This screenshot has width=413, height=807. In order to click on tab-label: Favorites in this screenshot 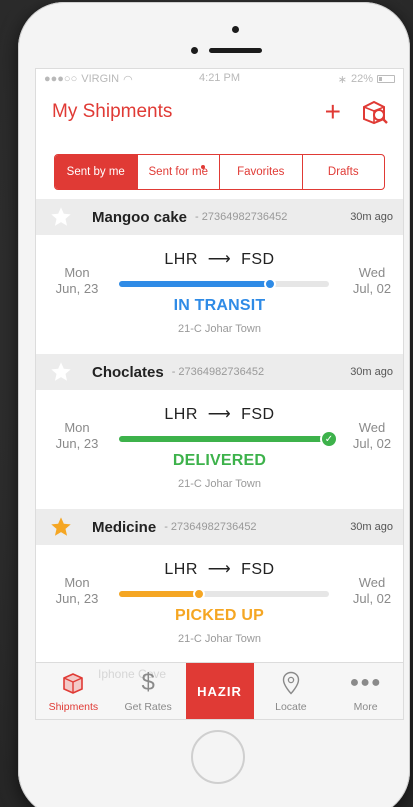, I will do `click(261, 172)`.